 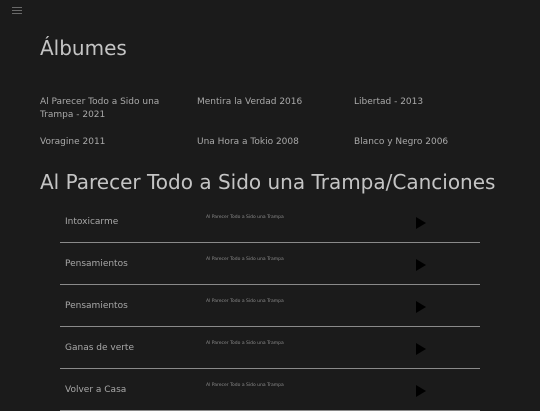 What do you see at coordinates (83, 48) in the screenshot?
I see `albums-title: Álbumes` at bounding box center [83, 48].